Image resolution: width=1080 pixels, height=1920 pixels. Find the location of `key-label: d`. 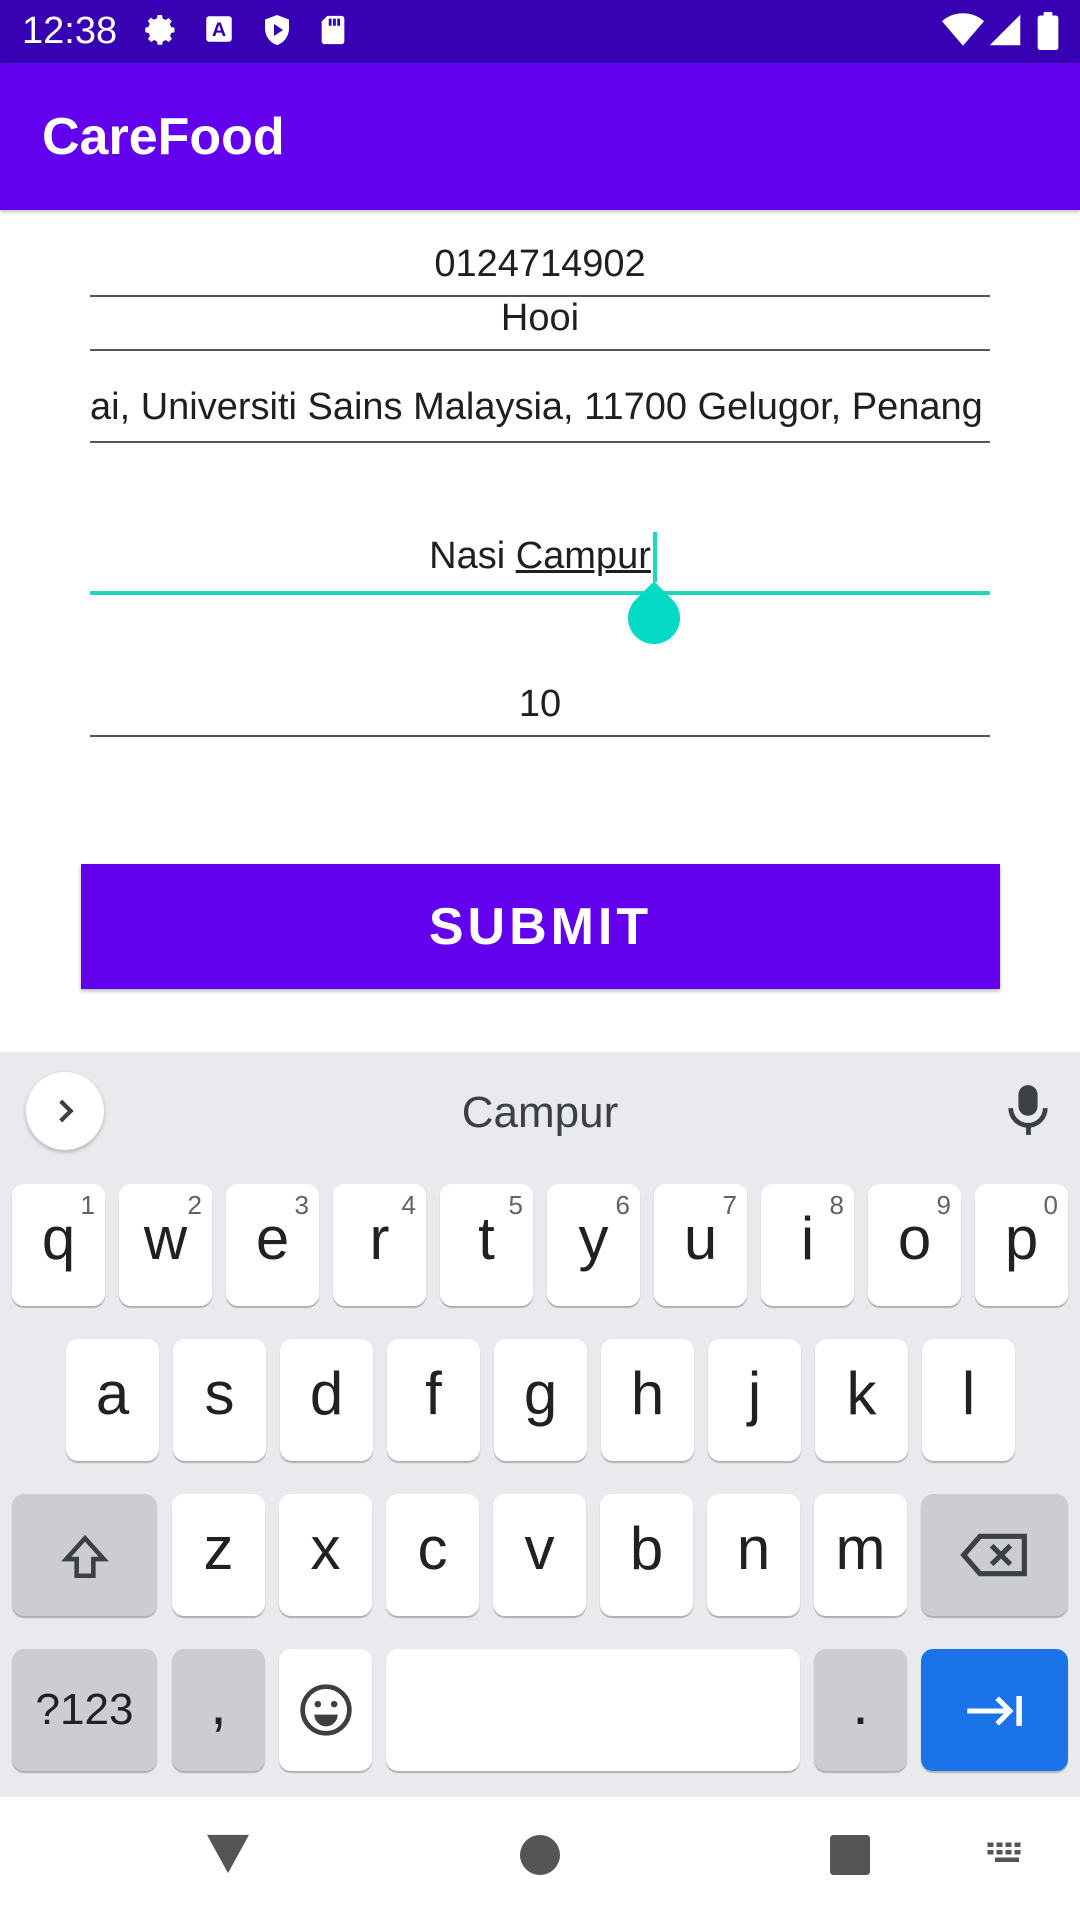

key-label: d is located at coordinates (326, 1393).